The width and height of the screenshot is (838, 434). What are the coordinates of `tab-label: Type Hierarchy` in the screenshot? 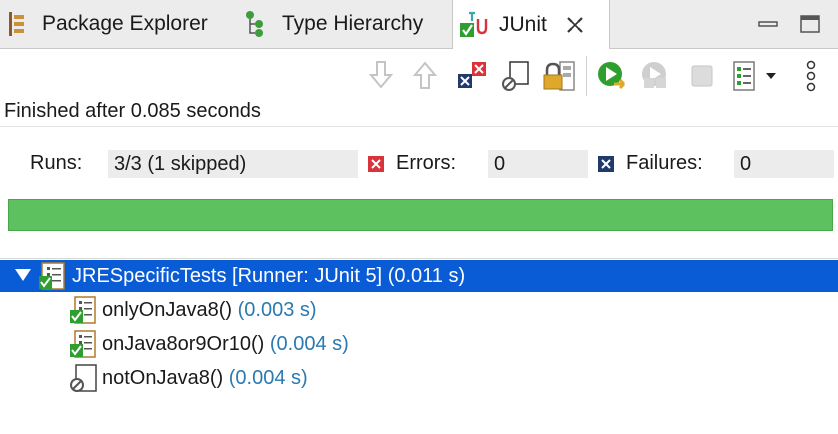 It's located at (353, 23).